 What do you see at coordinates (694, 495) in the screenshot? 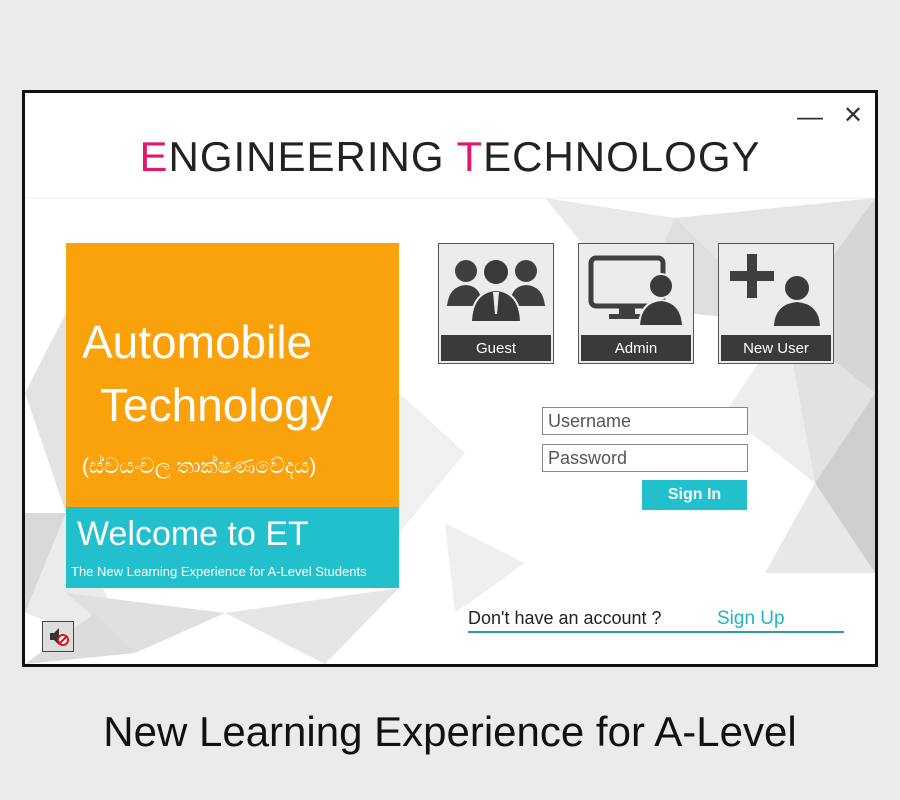
I see `sign-in-button: Sign In` at bounding box center [694, 495].